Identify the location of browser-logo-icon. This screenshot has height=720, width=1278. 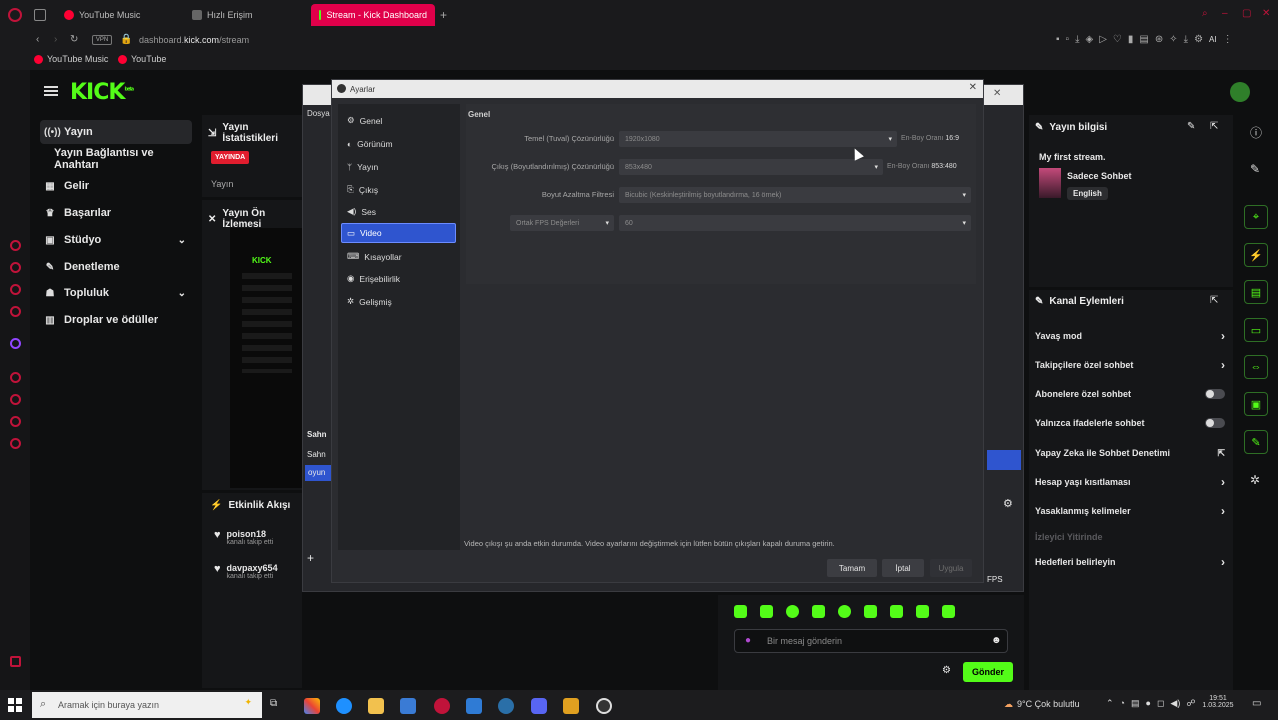
(15, 15).